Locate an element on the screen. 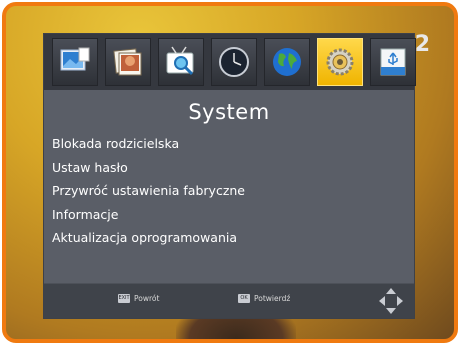 The image size is (462, 347). channel-search-icon is located at coordinates (180, 61).